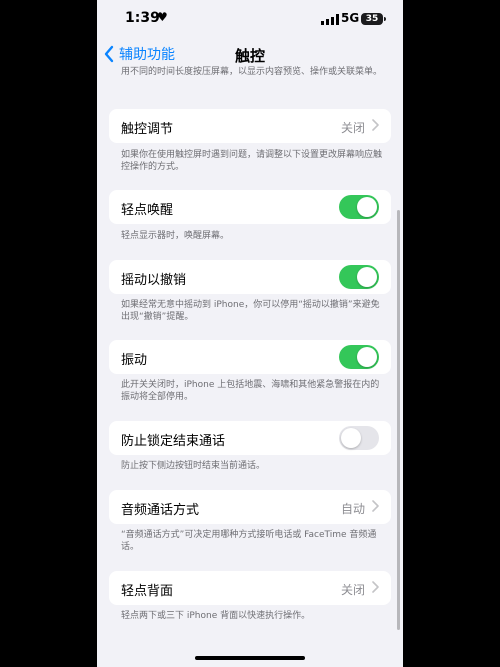  Describe the element at coordinates (216, 616) in the screenshot. I see `back-tap-note: 轻点两下或三下 iPhone 背面以快速执行操作。` at that location.